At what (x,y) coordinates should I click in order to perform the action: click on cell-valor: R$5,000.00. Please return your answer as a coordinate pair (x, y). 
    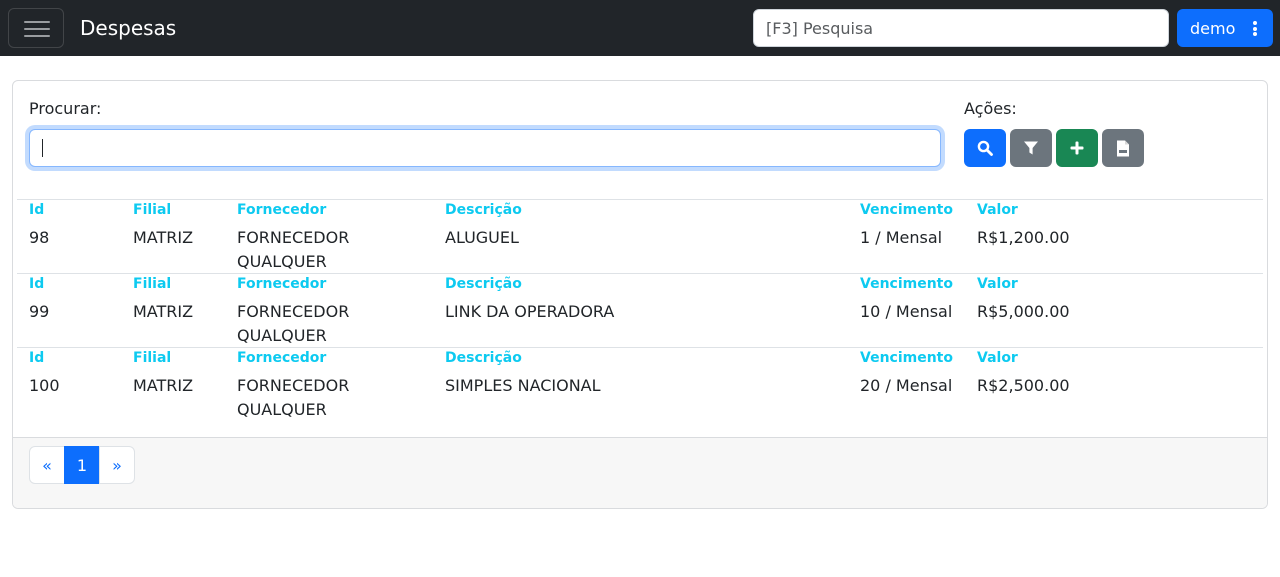
    Looking at the image, I should click on (1023, 311).